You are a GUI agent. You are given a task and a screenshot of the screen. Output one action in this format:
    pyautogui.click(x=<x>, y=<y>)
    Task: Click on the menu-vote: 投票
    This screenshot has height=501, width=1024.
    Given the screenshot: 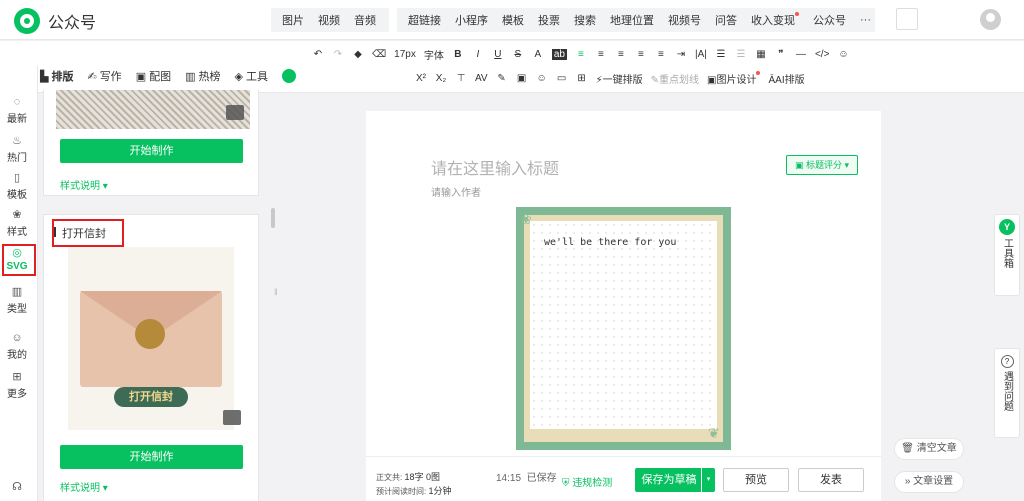 What is the action you would take?
    pyautogui.click(x=549, y=20)
    